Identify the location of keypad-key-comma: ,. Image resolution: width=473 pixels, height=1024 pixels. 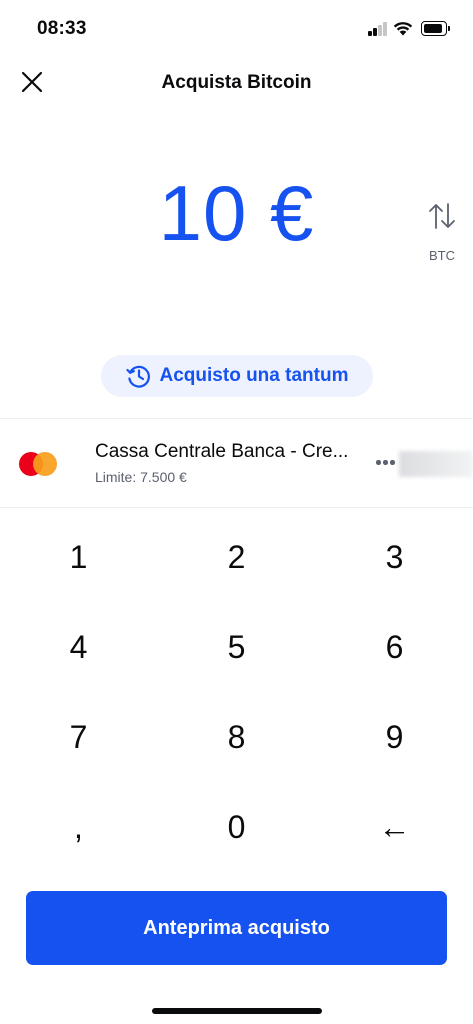
(78, 827).